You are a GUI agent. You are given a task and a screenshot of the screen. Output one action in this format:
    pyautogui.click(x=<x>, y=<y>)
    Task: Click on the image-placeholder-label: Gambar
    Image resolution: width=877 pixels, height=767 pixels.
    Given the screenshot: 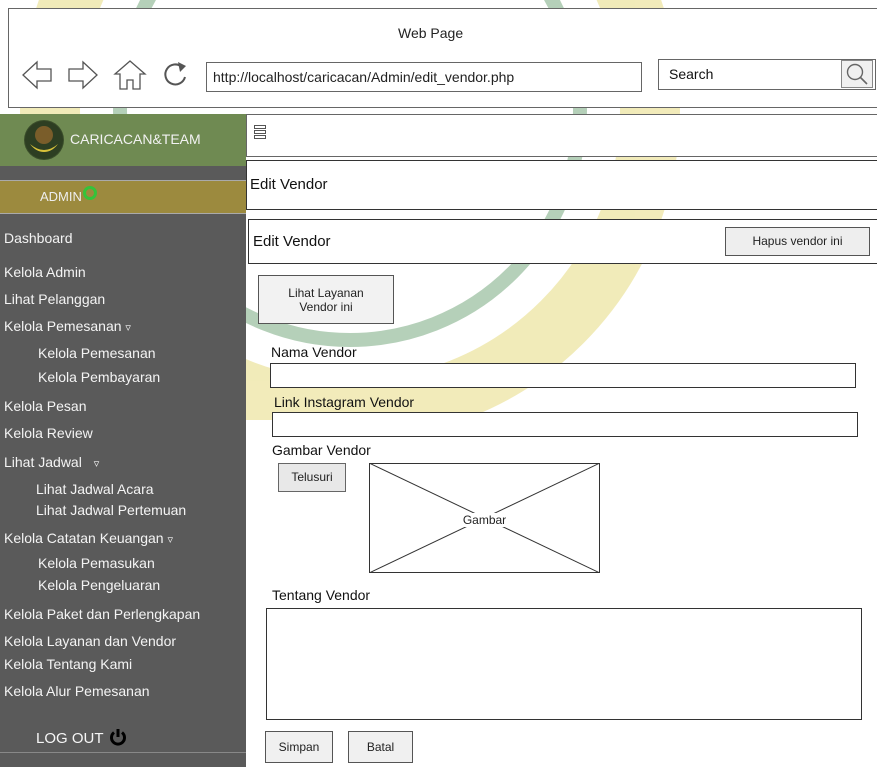 What is the action you would take?
    pyautogui.click(x=484, y=520)
    